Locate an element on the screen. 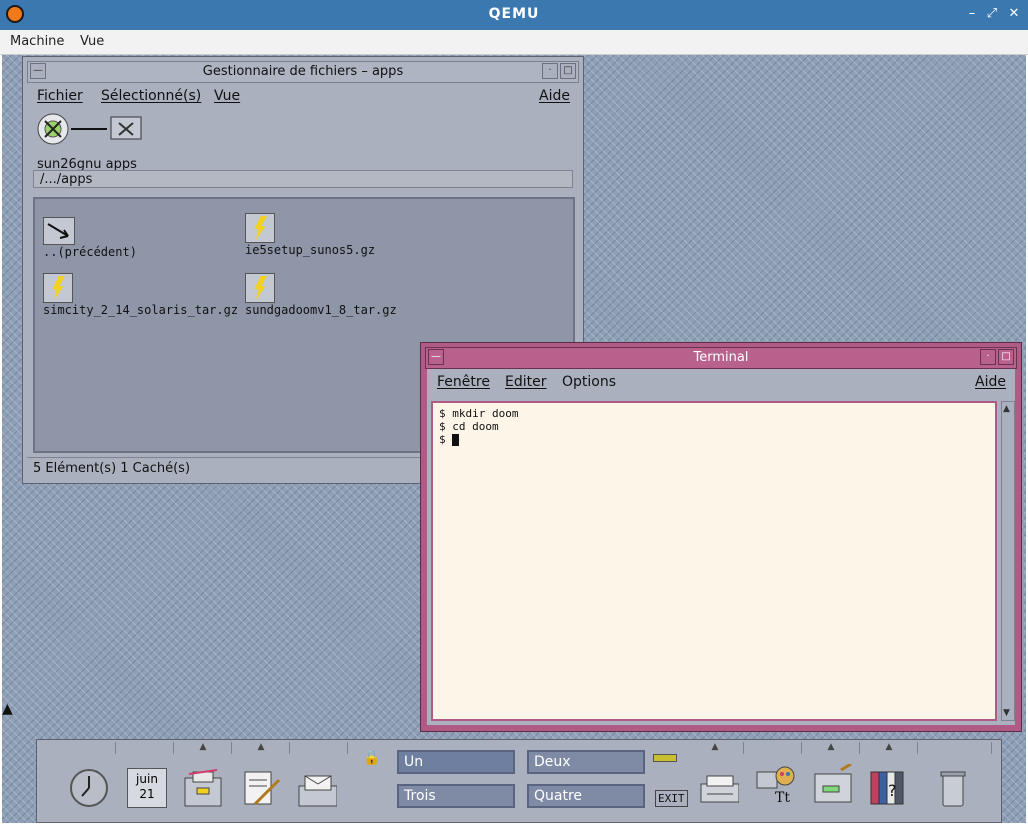  calendar-icon: juin 21 is located at coordinates (147, 788).